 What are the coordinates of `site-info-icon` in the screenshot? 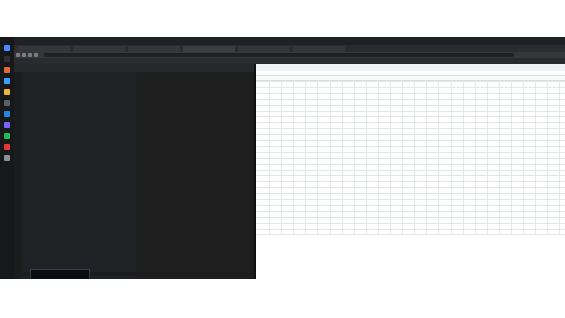 It's located at (36, 55).